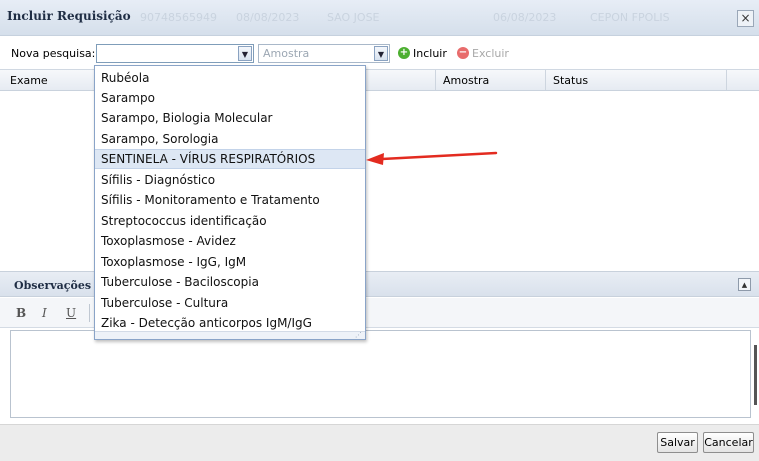 This screenshot has height=461, width=759. Describe the element at coordinates (71, 313) in the screenshot. I see `underline-button: U` at that location.